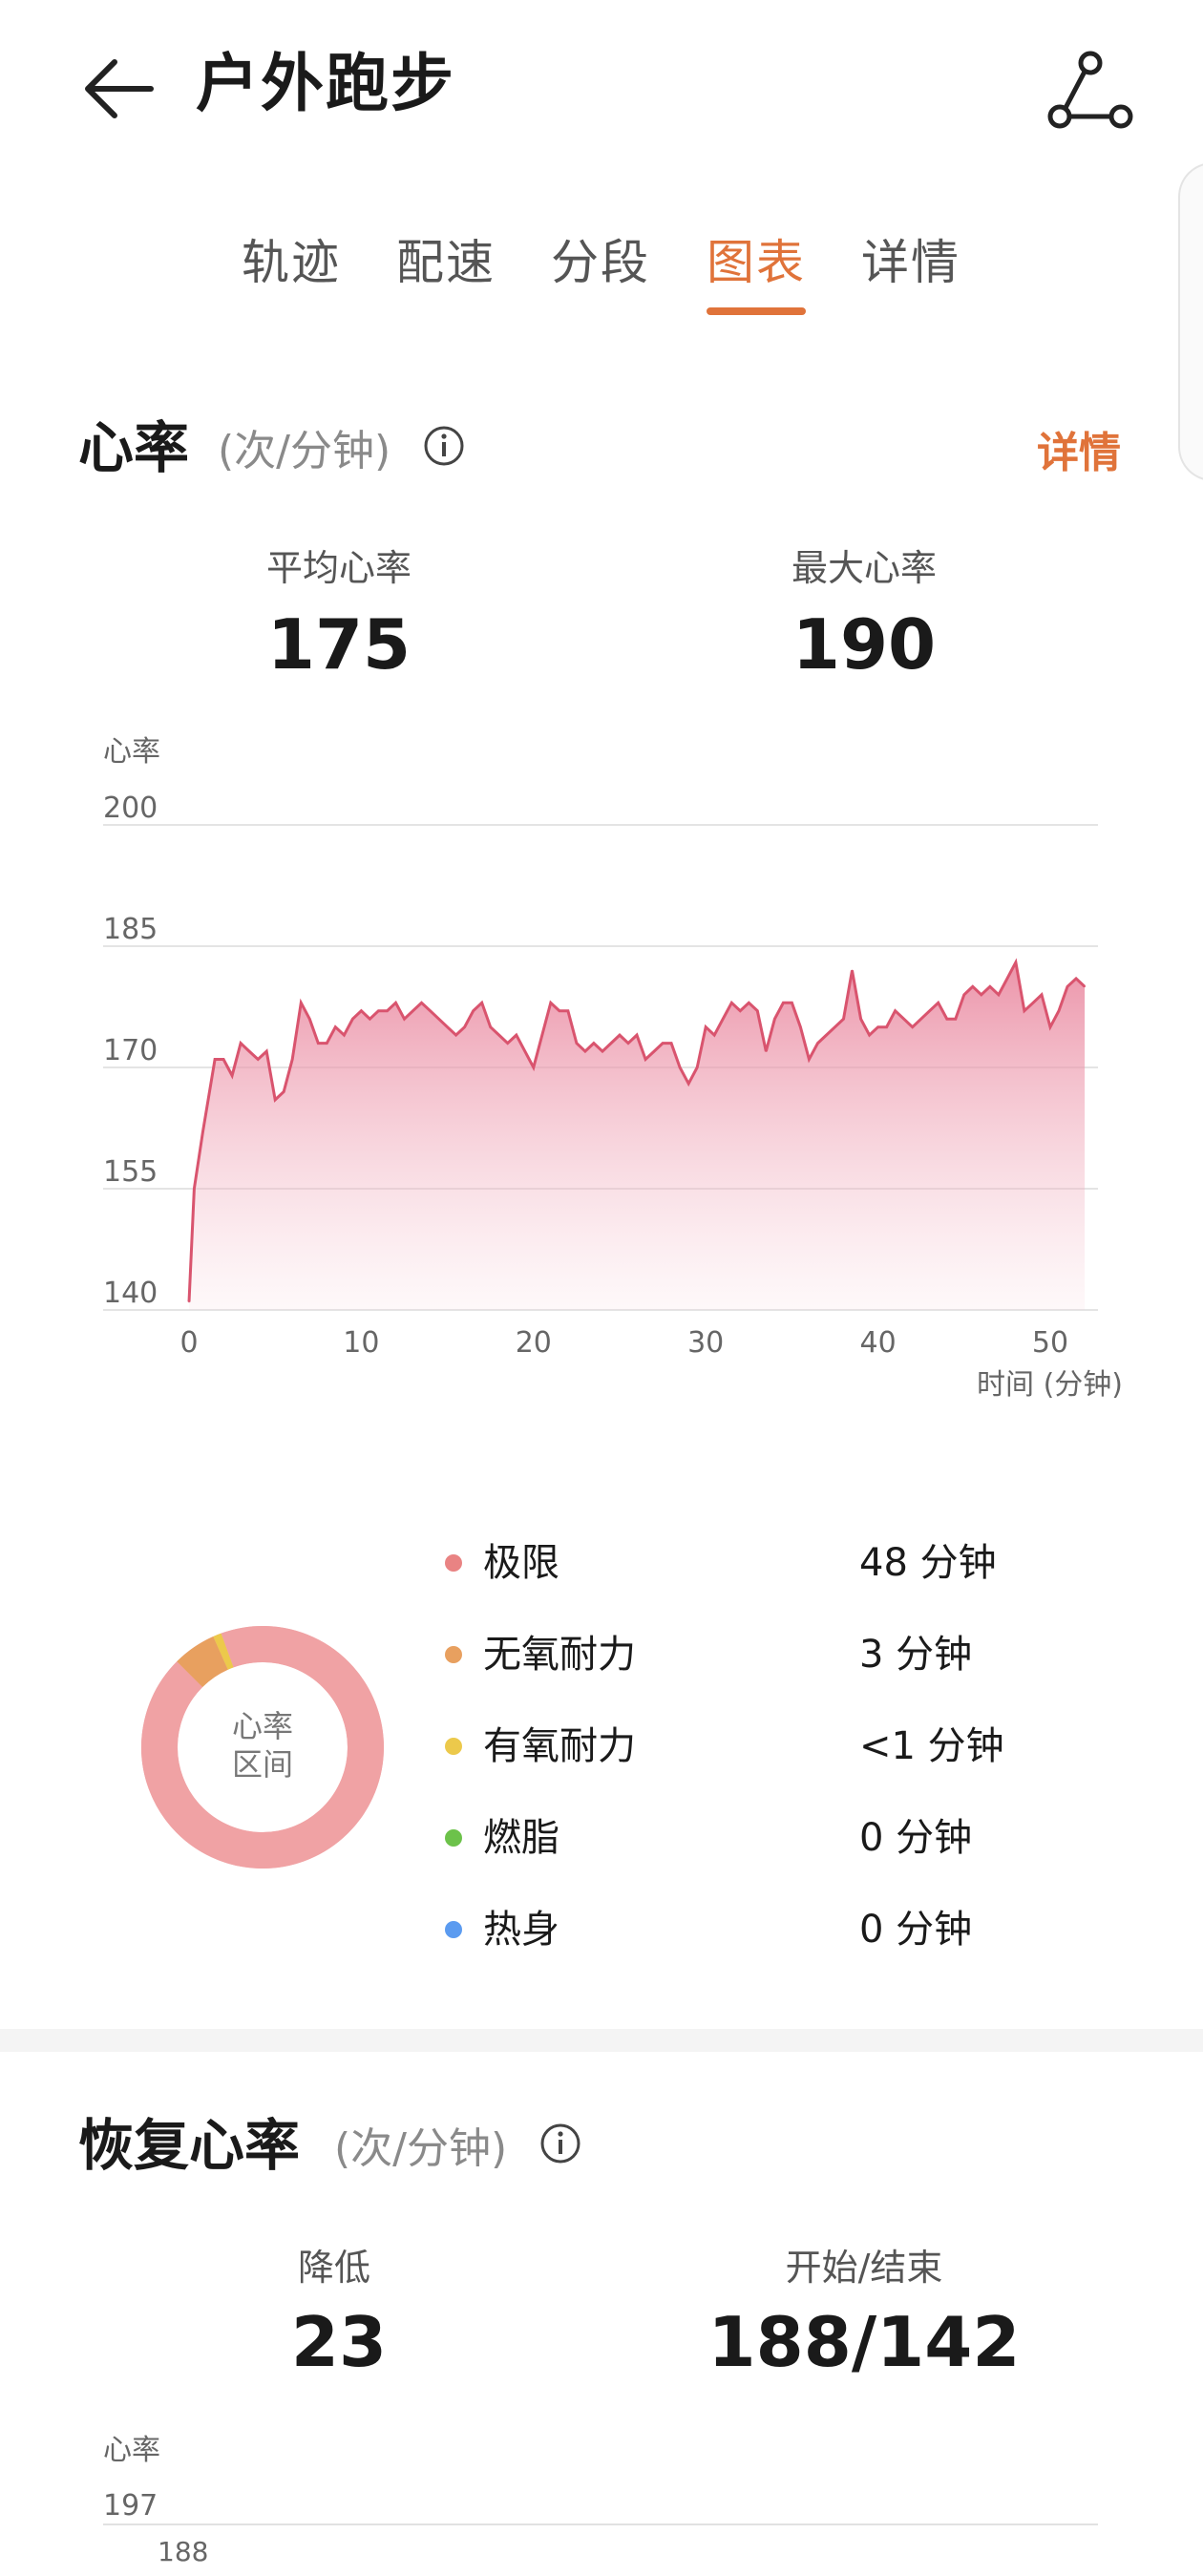 This screenshot has width=1203, height=2576. I want to click on heart-rate-info-icon, so click(444, 446).